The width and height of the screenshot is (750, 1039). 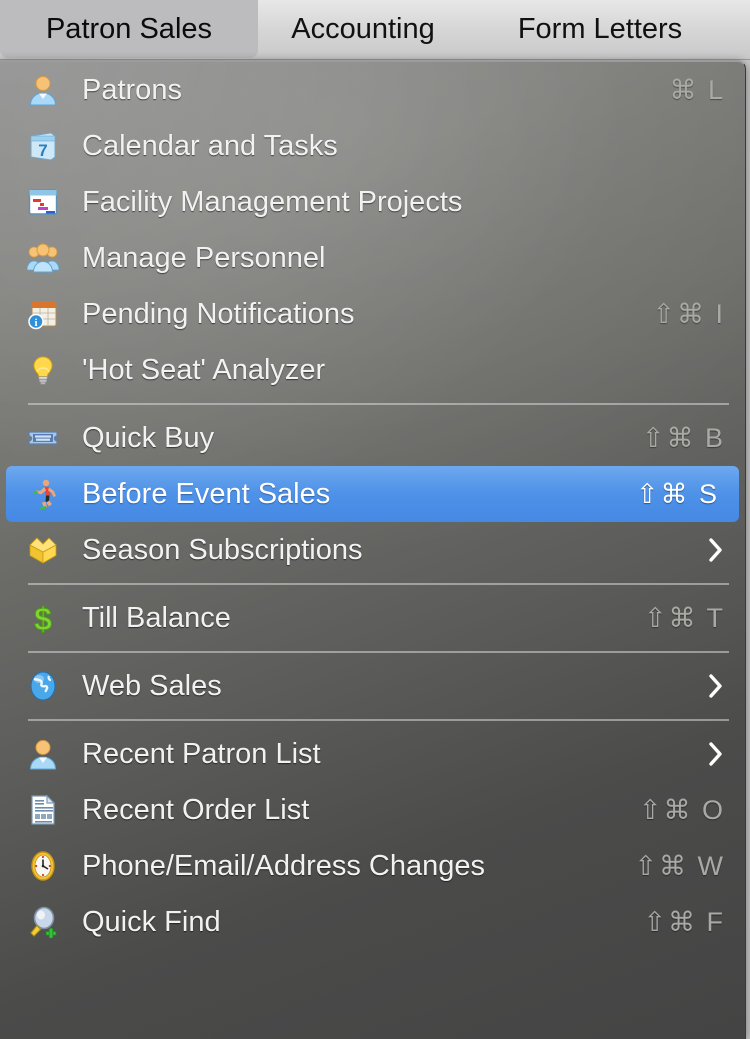 What do you see at coordinates (152, 685) in the screenshot?
I see `menu-item-label: Web Sales` at bounding box center [152, 685].